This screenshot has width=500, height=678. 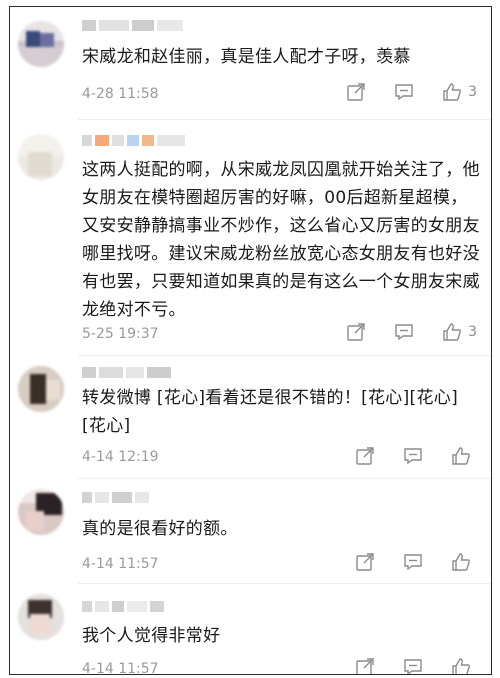 What do you see at coordinates (120, 334) in the screenshot?
I see `comment-time: 5-25 19:37` at bounding box center [120, 334].